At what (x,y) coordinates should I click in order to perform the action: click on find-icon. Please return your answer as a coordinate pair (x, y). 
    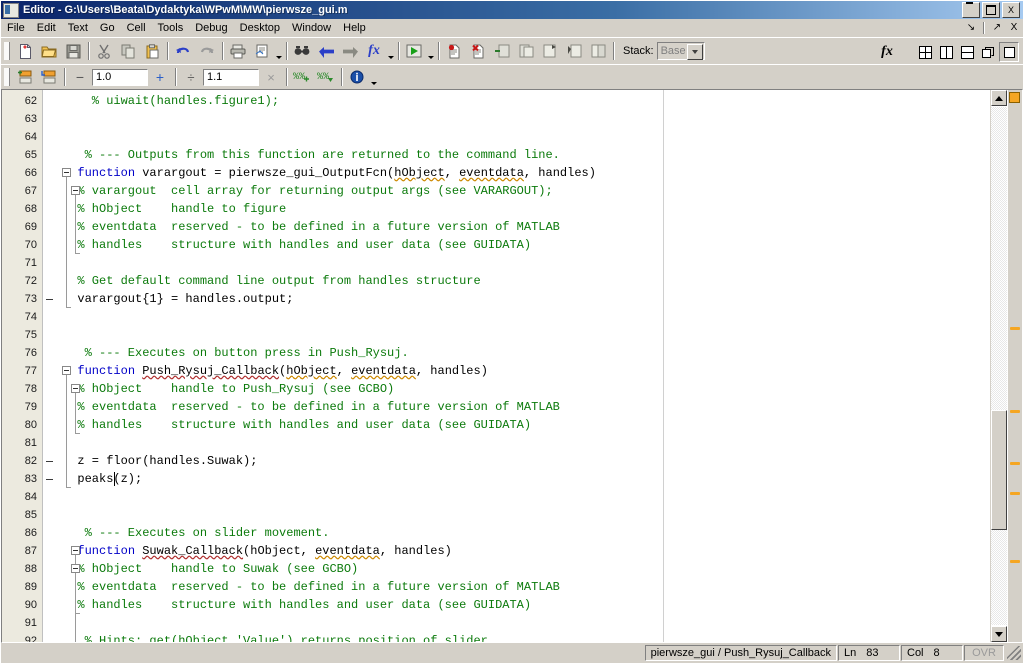
    Looking at the image, I should click on (302, 51).